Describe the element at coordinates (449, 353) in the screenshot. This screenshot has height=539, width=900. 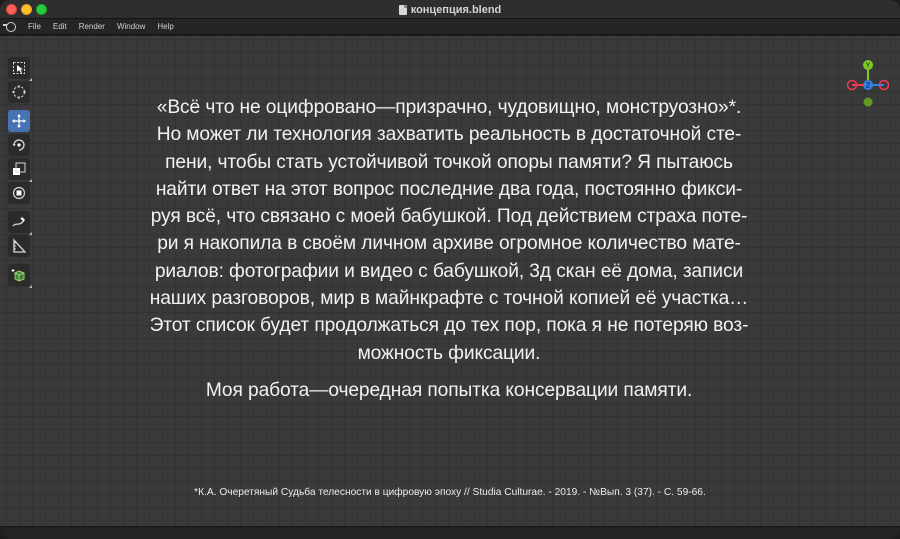
I see `text-line: можность фиксации.` at that location.